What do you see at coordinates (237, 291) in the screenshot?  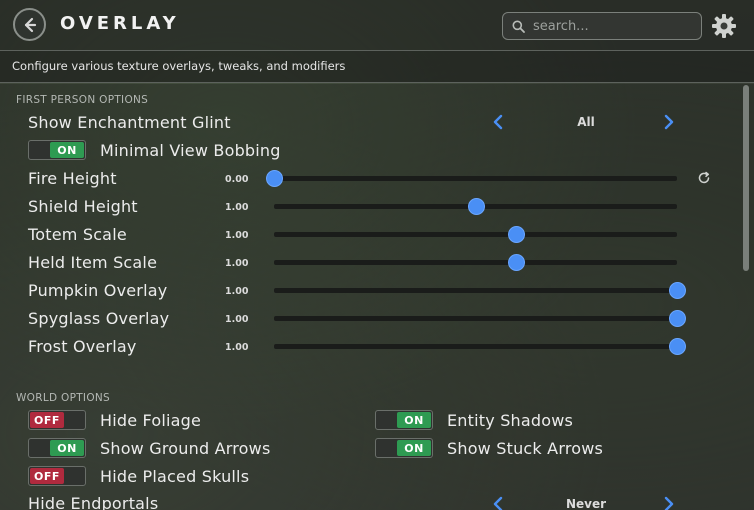 I see `pumpkin-overlay-value: 1.00` at bounding box center [237, 291].